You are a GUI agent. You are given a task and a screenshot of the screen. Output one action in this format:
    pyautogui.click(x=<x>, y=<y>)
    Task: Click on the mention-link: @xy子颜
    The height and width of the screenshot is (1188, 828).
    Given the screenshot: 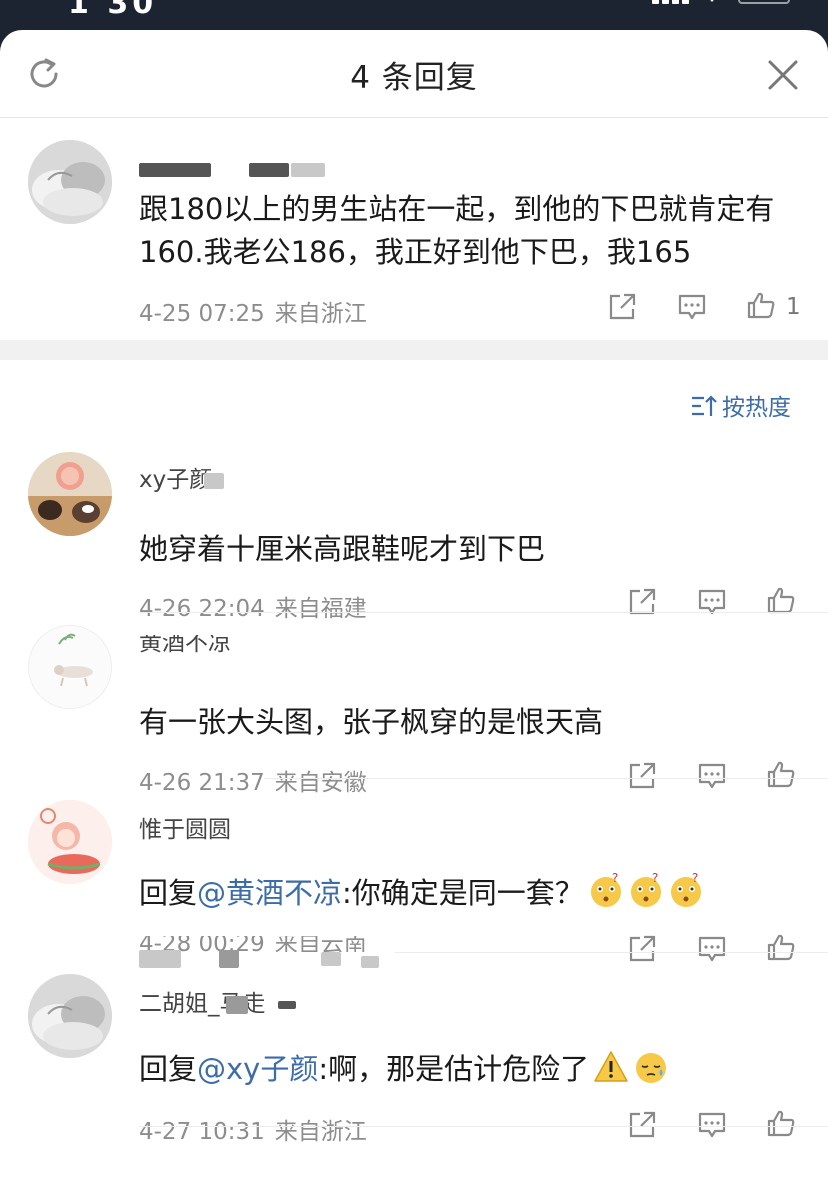 What is the action you would take?
    pyautogui.click(x=257, y=1069)
    